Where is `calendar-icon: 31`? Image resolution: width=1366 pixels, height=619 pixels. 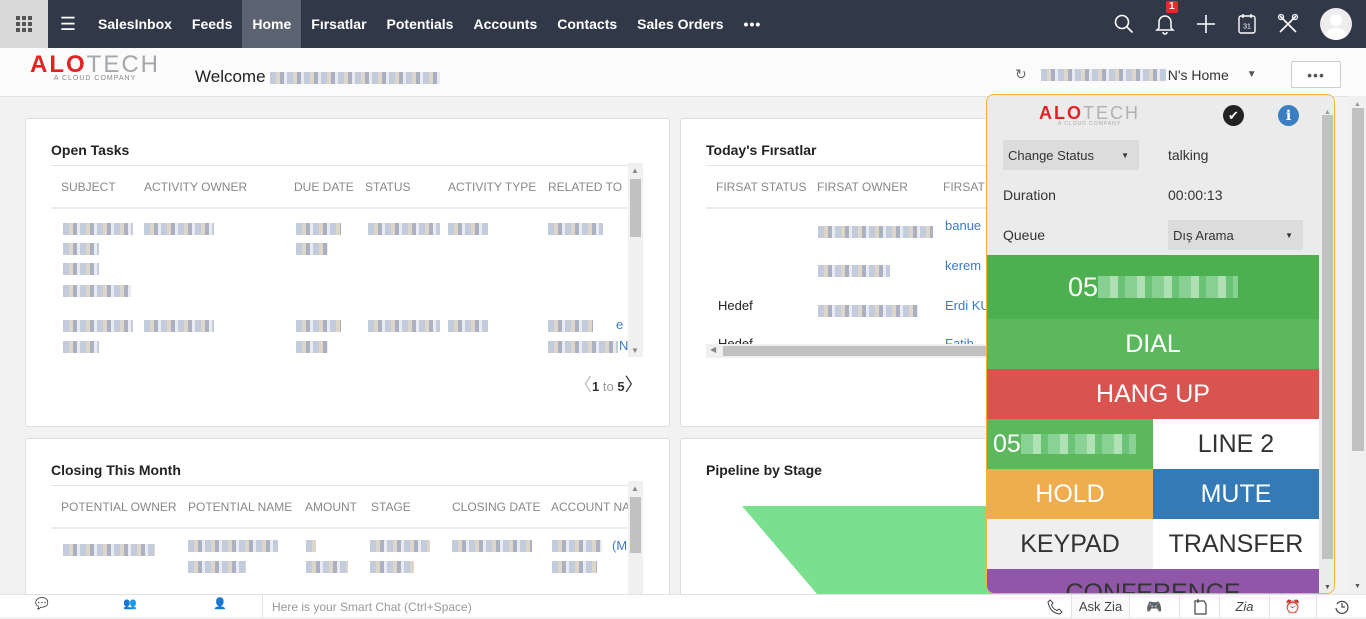
calendar-icon: 31 is located at coordinates (1246, 24).